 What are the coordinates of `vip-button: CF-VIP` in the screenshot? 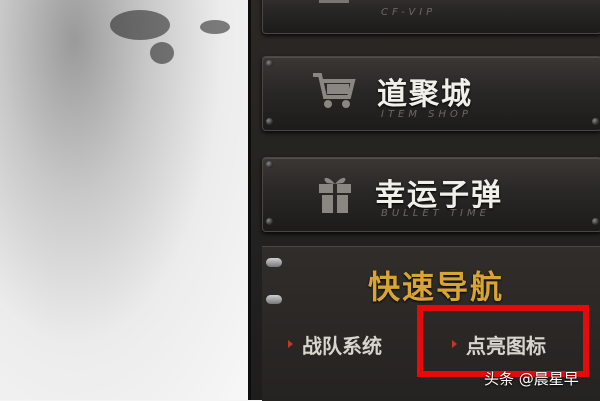 It's located at (431, 17).